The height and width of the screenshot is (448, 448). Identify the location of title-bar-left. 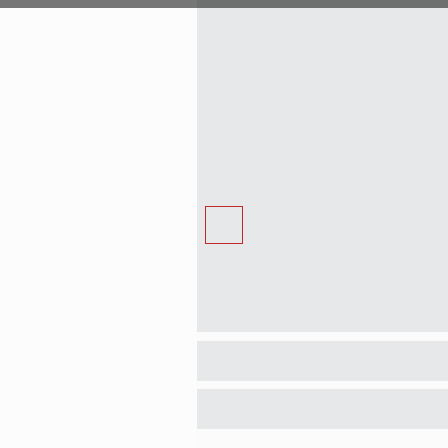
(98, 4).